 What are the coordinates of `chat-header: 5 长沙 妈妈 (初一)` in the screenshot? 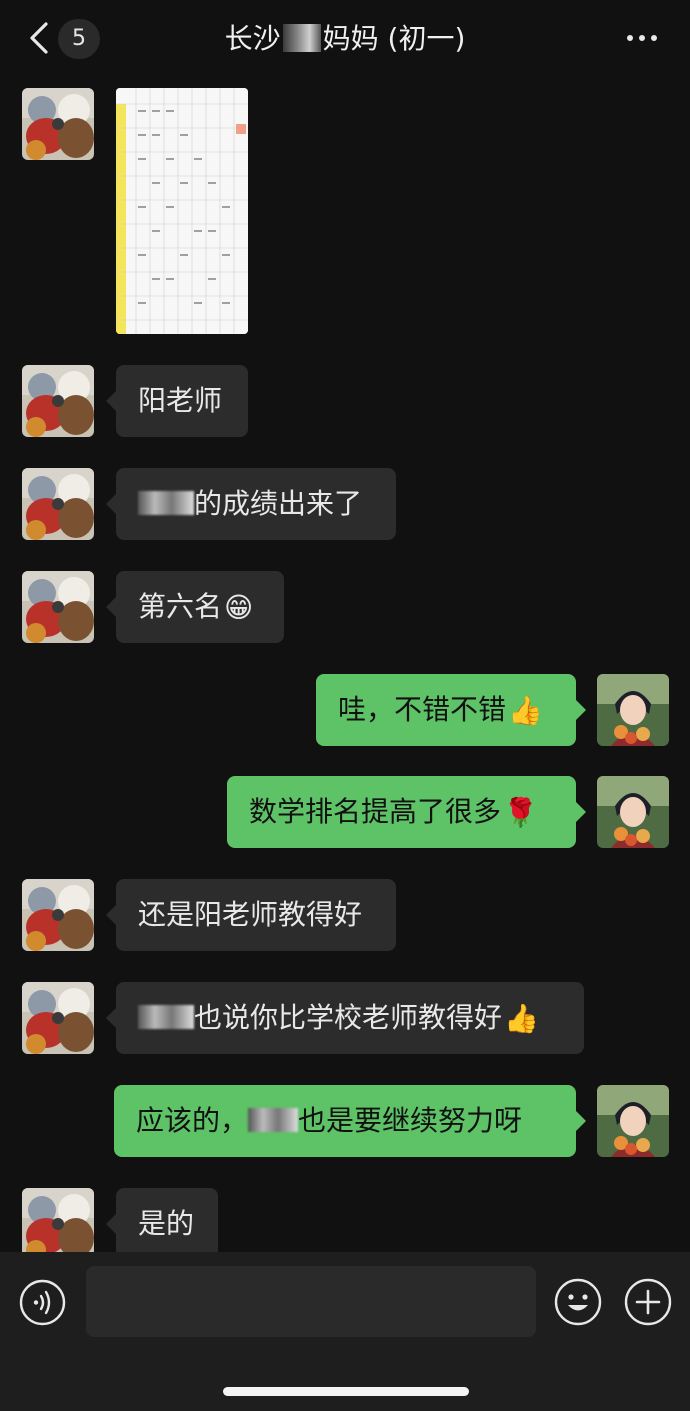 It's located at (345, 39).